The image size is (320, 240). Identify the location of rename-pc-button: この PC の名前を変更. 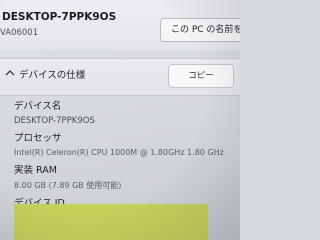
(200, 30).